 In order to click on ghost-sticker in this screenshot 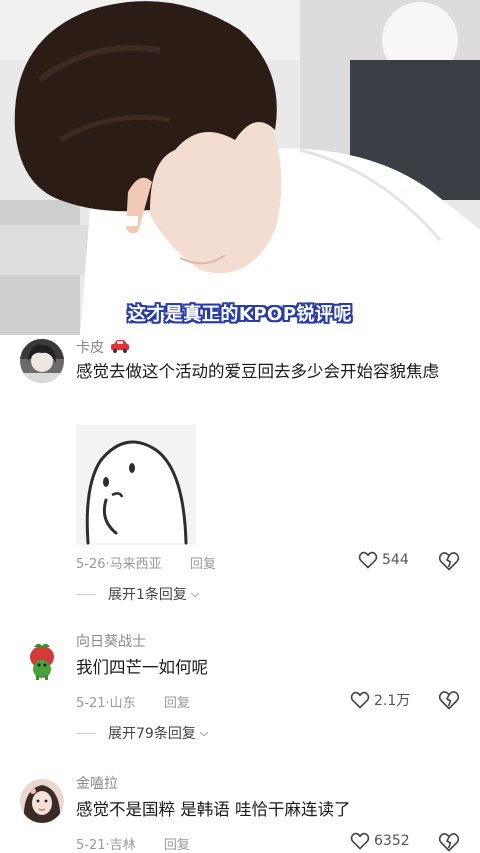, I will do `click(136, 485)`.